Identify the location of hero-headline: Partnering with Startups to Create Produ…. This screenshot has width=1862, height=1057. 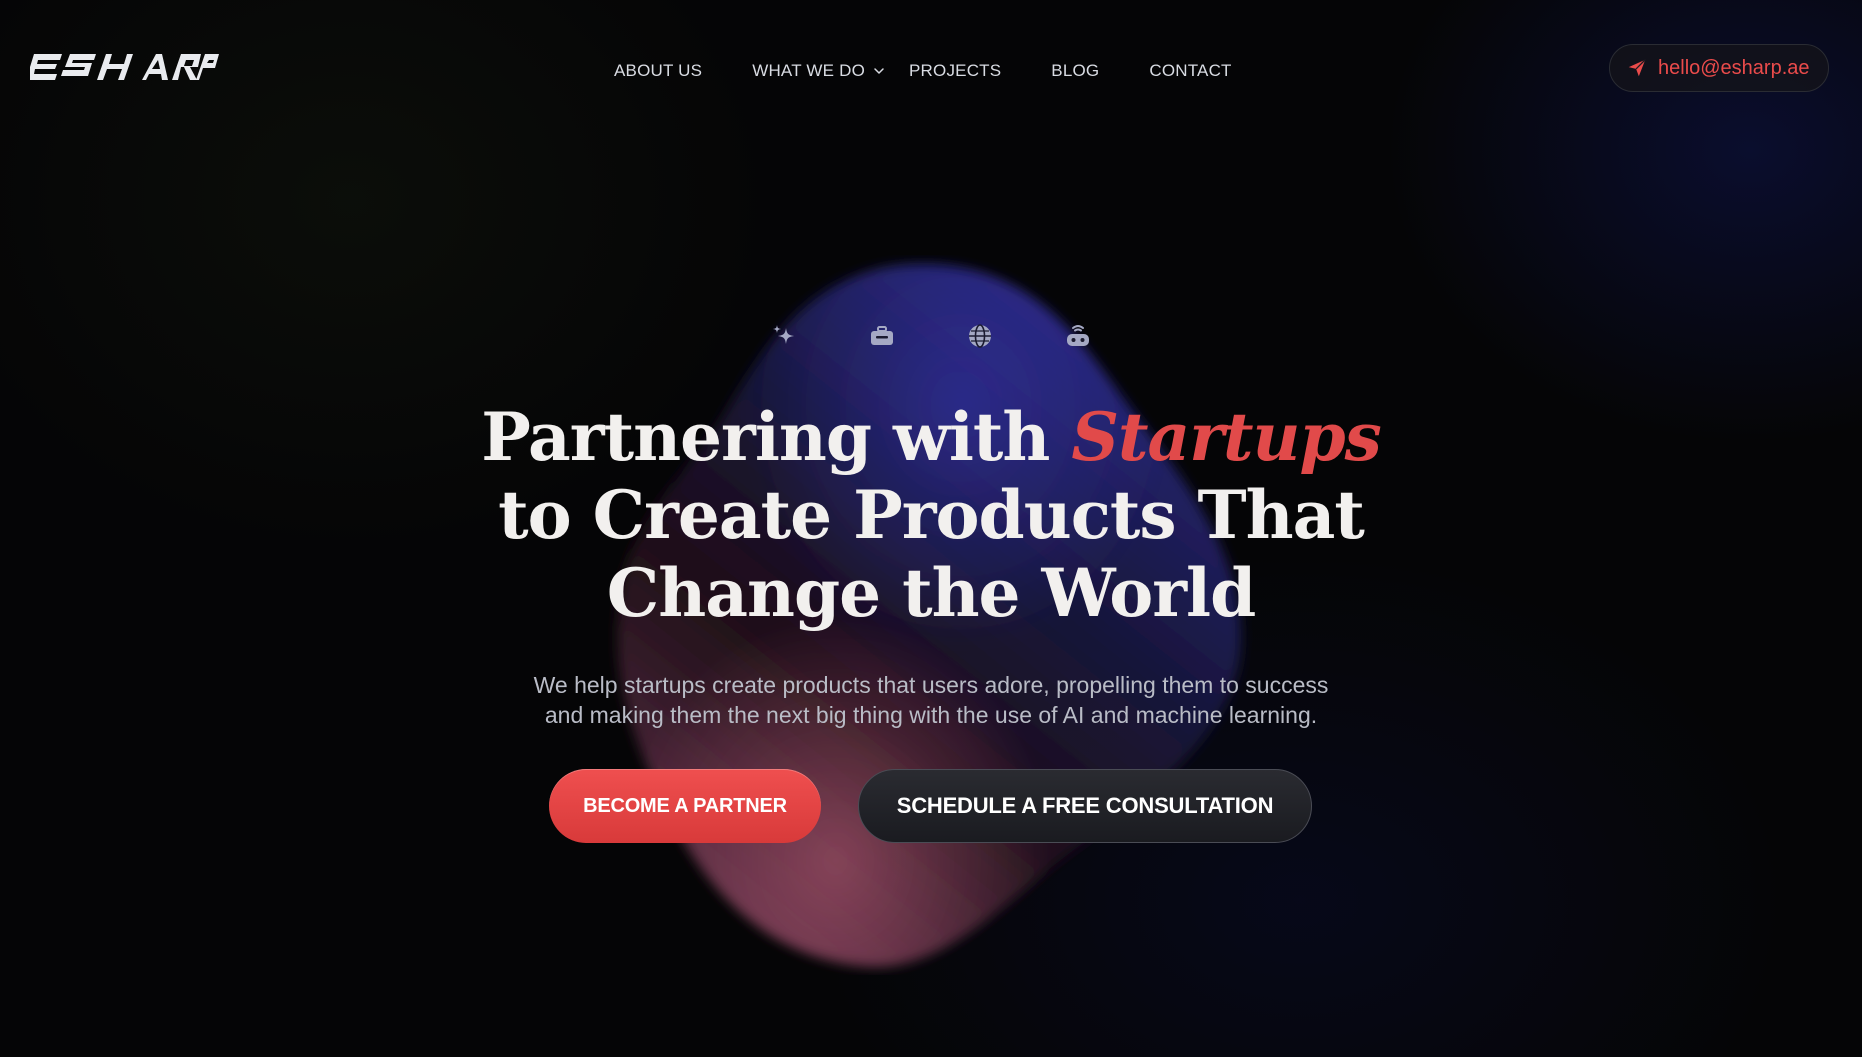
(931, 515).